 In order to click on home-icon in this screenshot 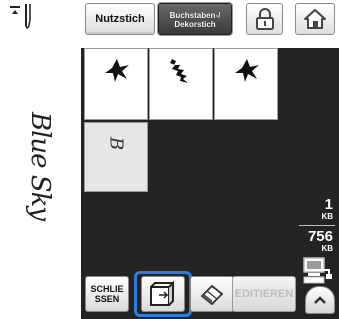, I will do `click(315, 19)`.